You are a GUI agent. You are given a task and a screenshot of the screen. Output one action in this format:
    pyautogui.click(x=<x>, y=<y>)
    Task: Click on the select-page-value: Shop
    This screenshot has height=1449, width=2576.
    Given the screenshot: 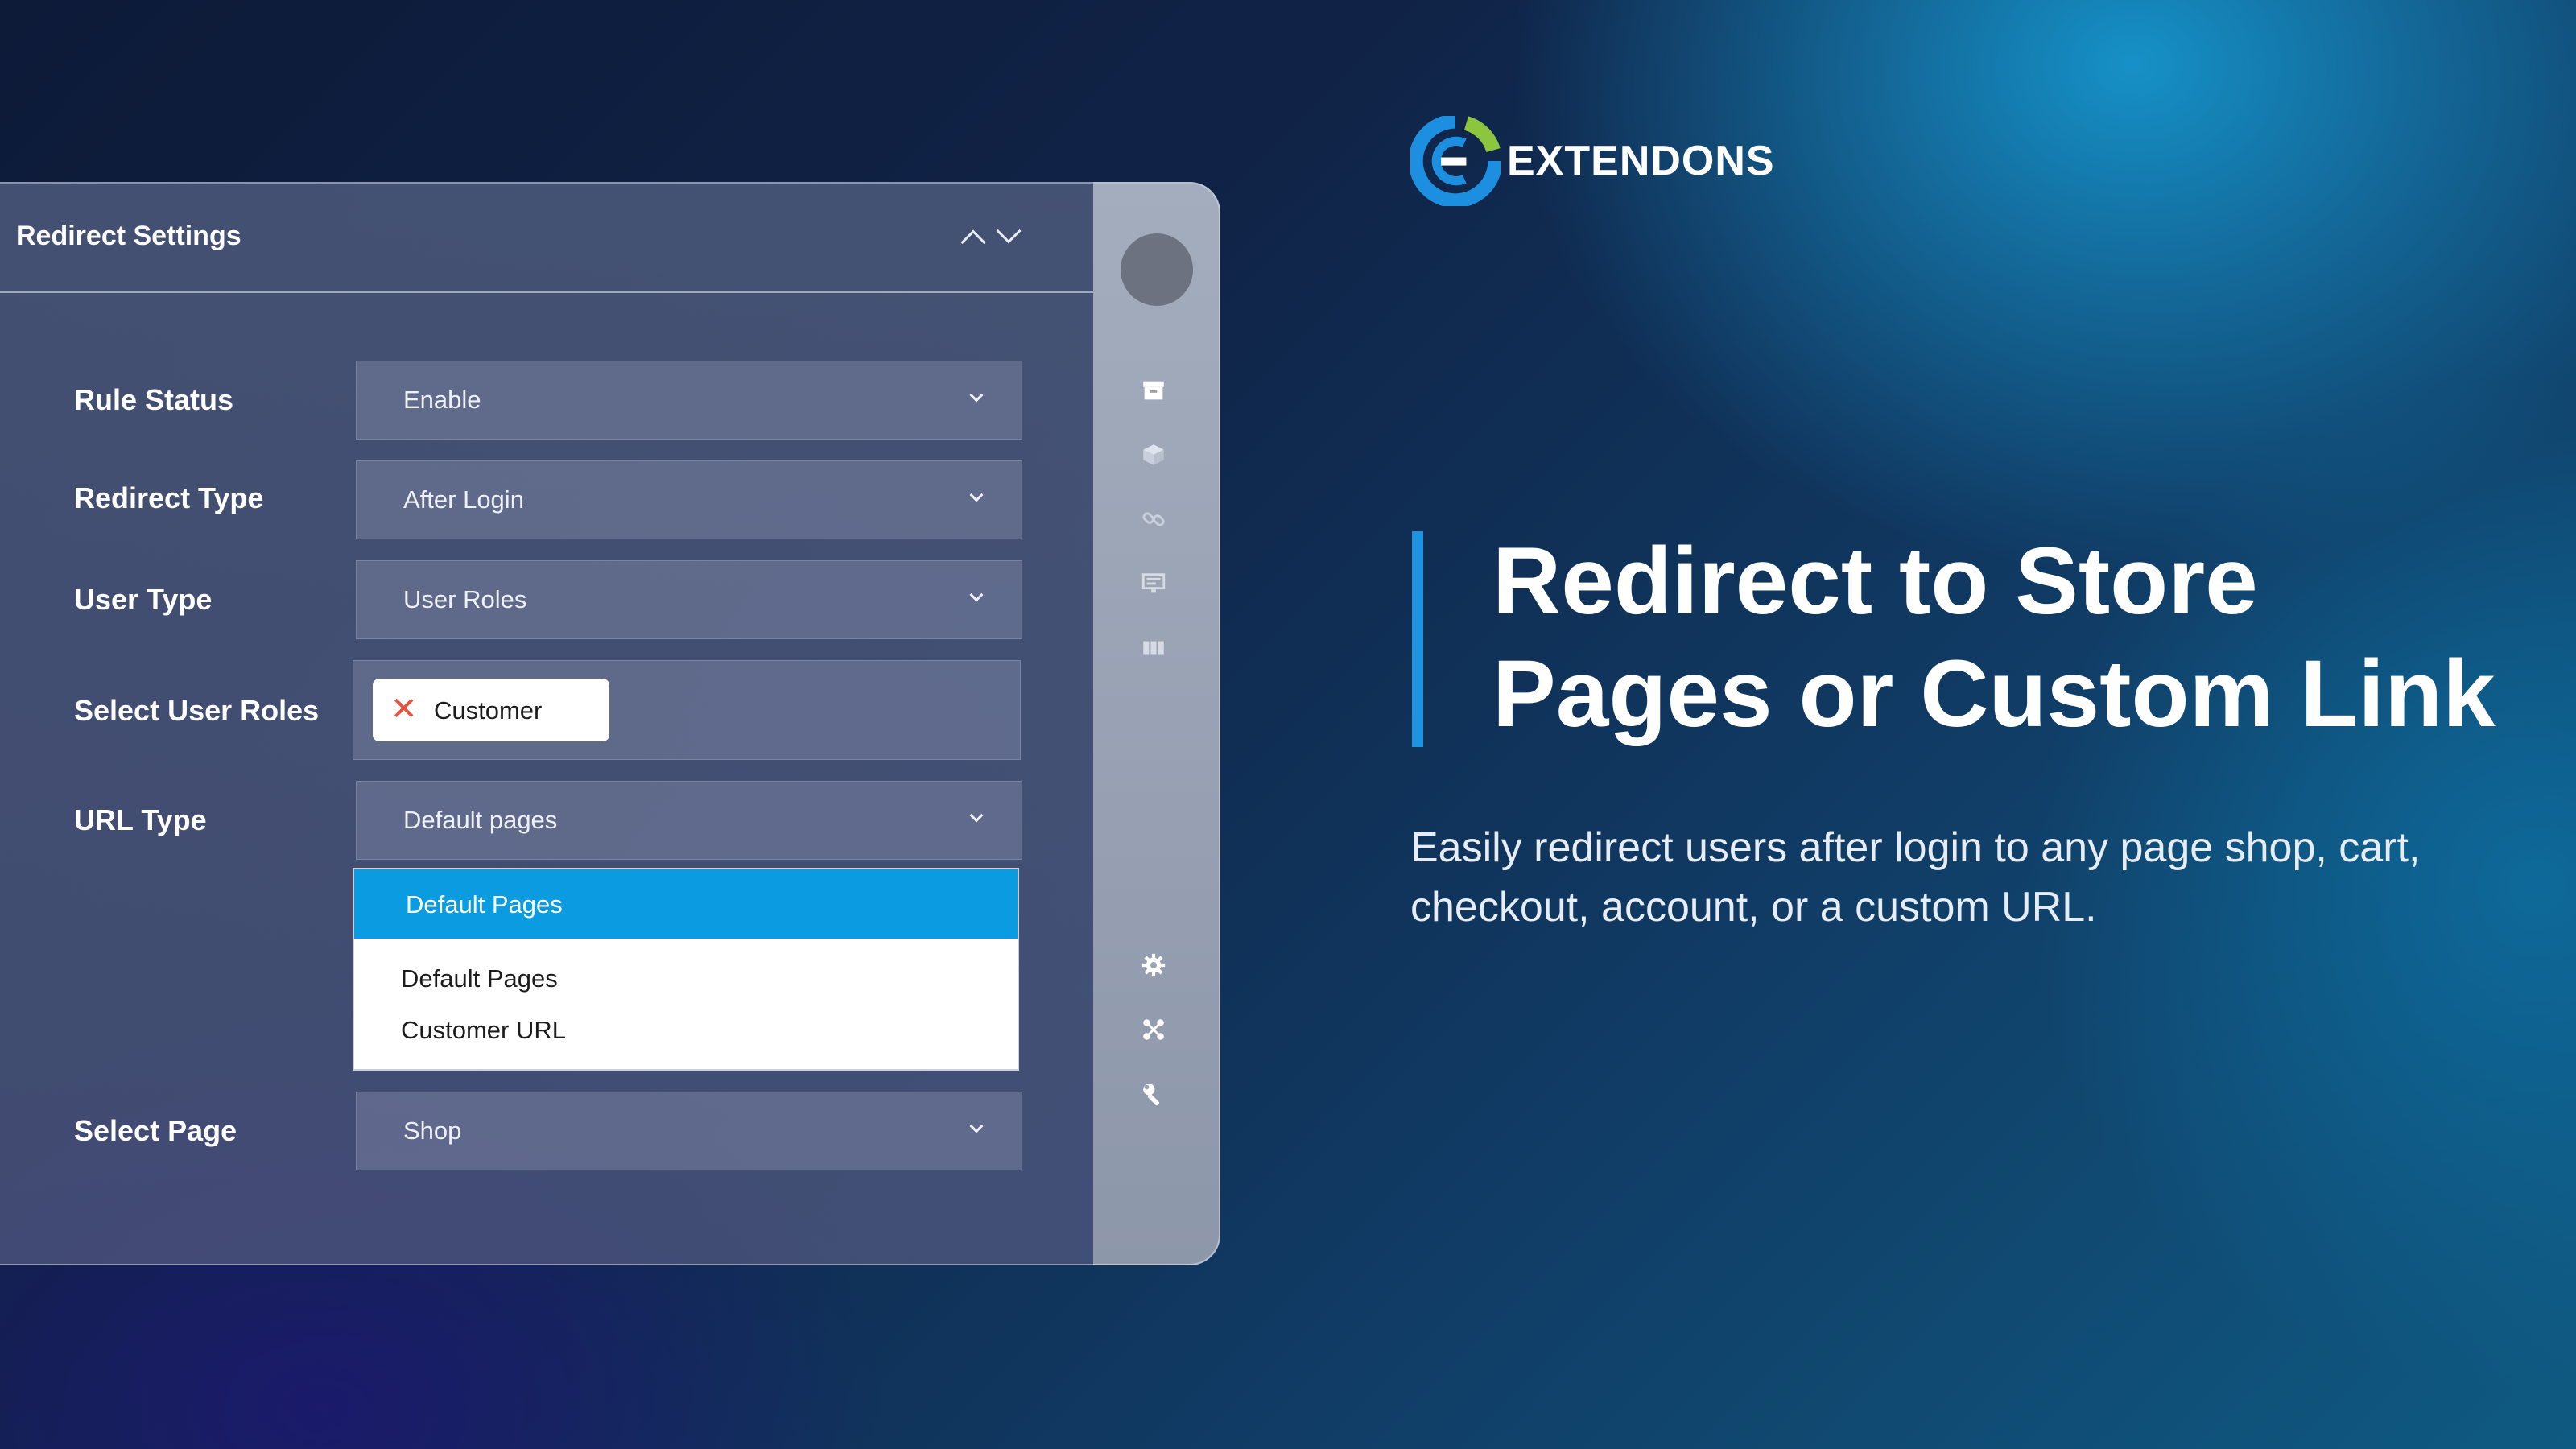 What is the action you would take?
    pyautogui.click(x=432, y=1131)
    